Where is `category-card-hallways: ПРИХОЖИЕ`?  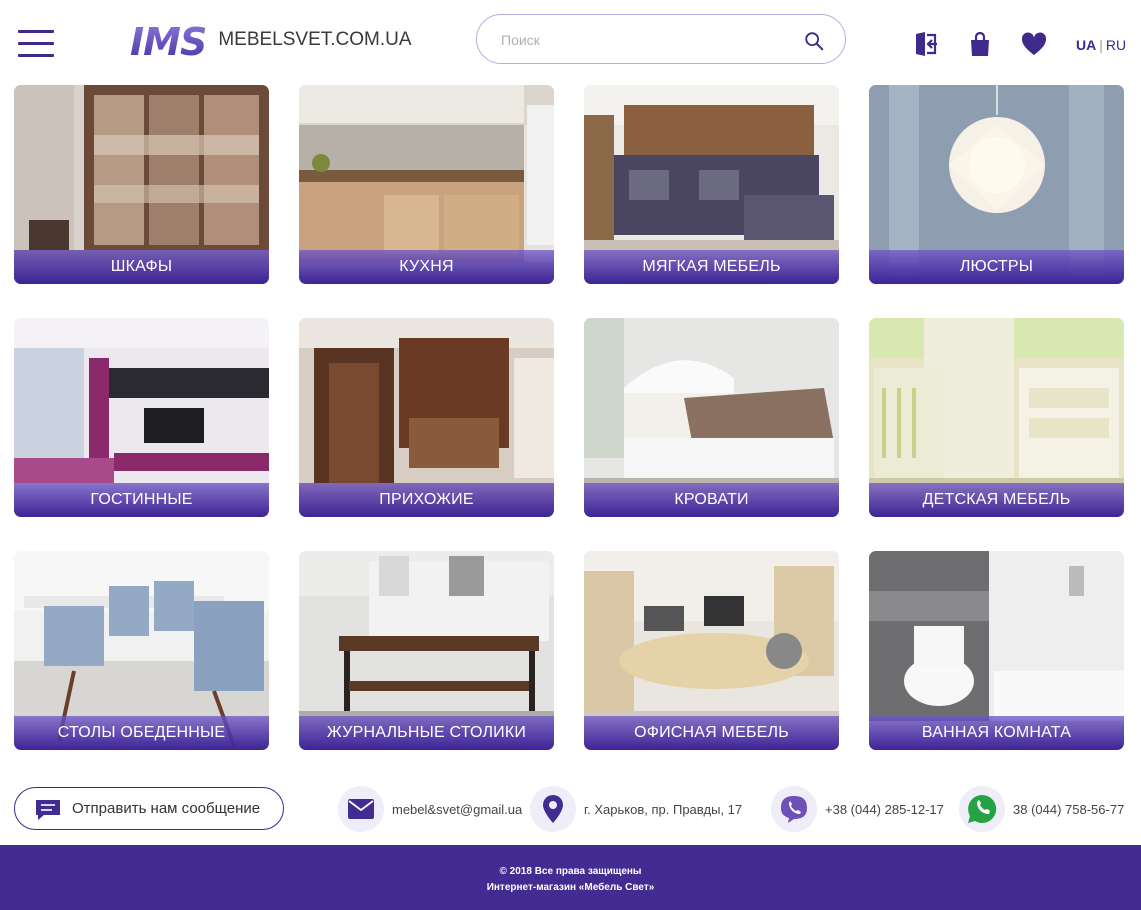 category-card-hallways: ПРИХОЖИЕ is located at coordinates (426, 417).